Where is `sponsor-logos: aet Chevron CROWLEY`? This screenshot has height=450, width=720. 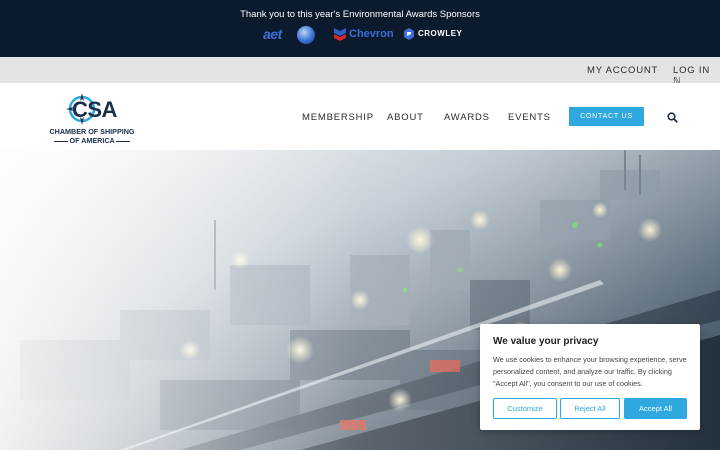
sponsor-logos: aet Chevron CROWLEY is located at coordinates (360, 35).